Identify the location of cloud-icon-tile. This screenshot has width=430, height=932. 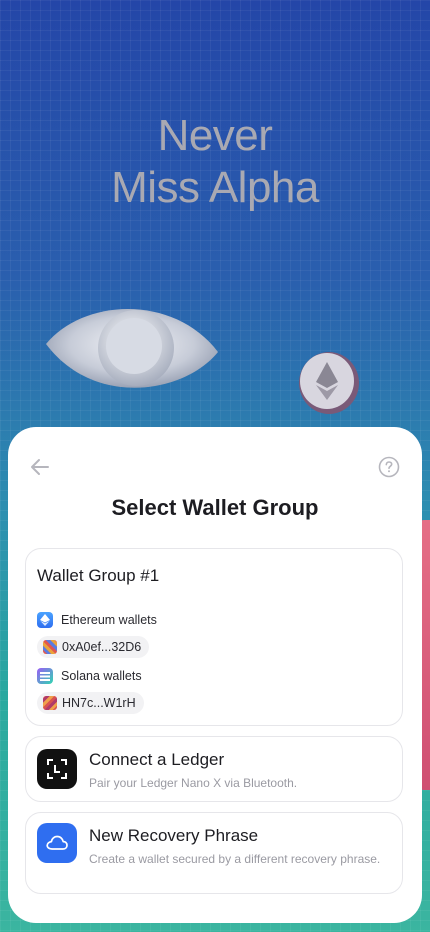
(57, 843).